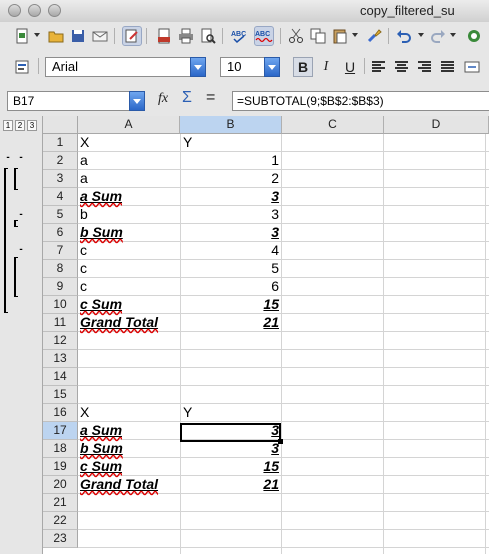 Image resolution: width=489 pixels, height=554 pixels. Describe the element at coordinates (164, 36) in the screenshot. I see `export-pdf-icon` at that location.